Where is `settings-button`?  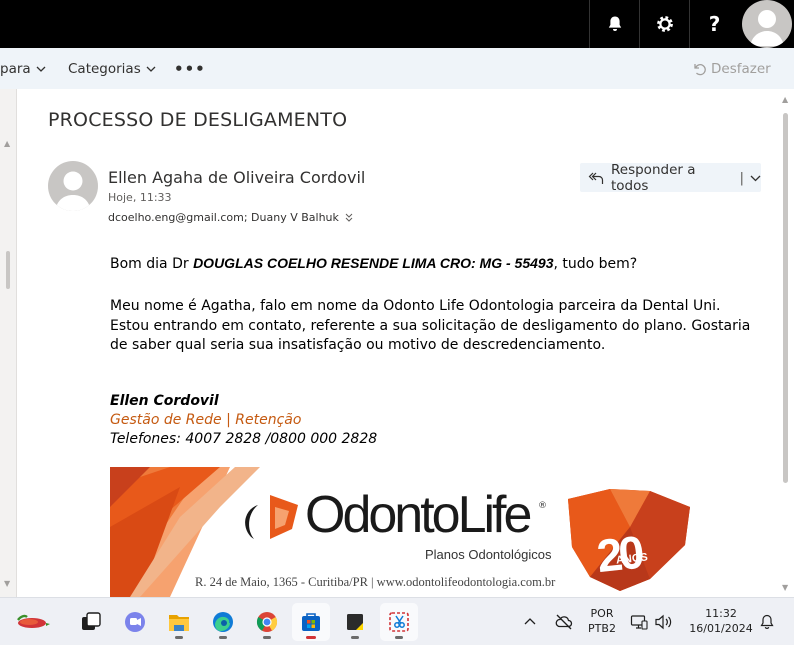 settings-button is located at coordinates (664, 24).